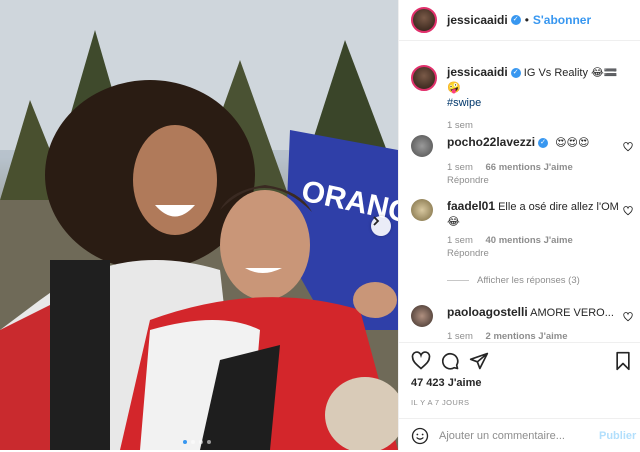 Image resolution: width=640 pixels, height=452 pixels. I want to click on view-replies-label: Afficher les réponses (3), so click(528, 280).